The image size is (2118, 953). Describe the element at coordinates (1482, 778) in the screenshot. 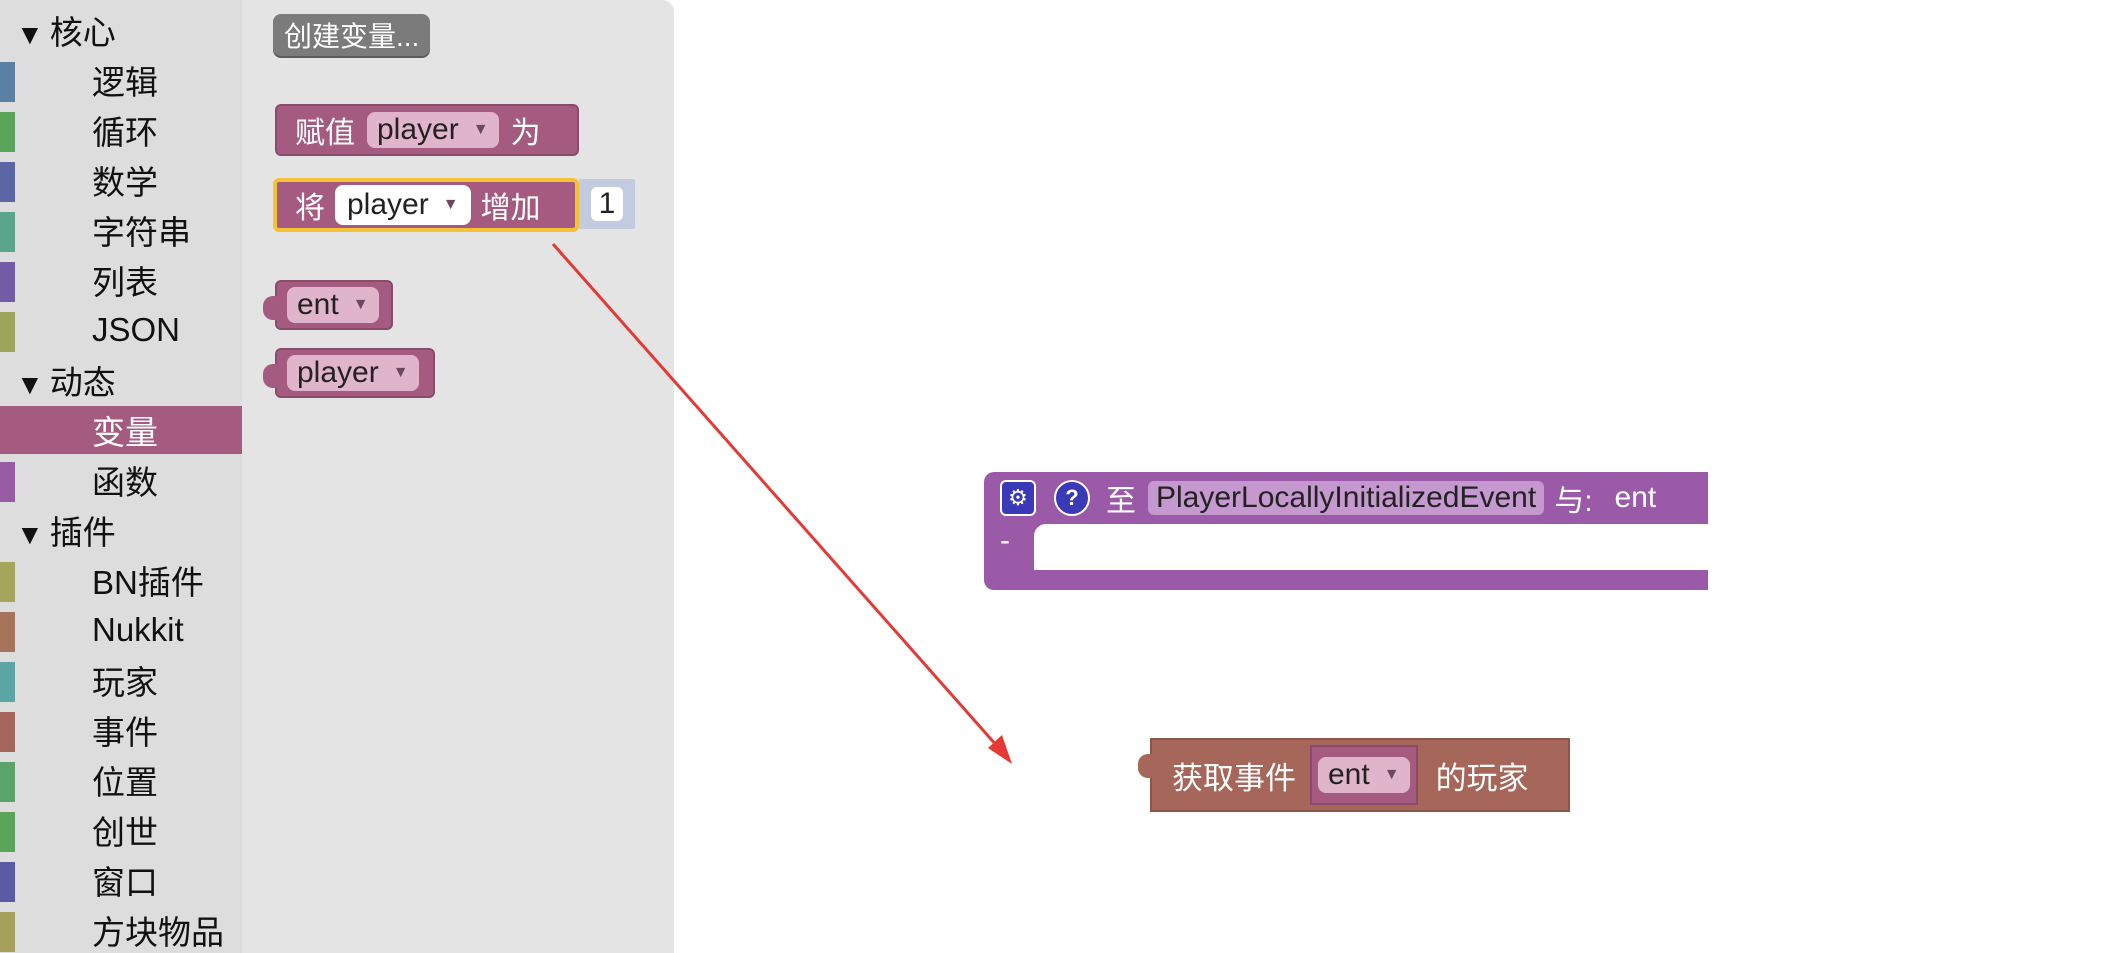

I see `get-player-suffix: 的玩家` at that location.